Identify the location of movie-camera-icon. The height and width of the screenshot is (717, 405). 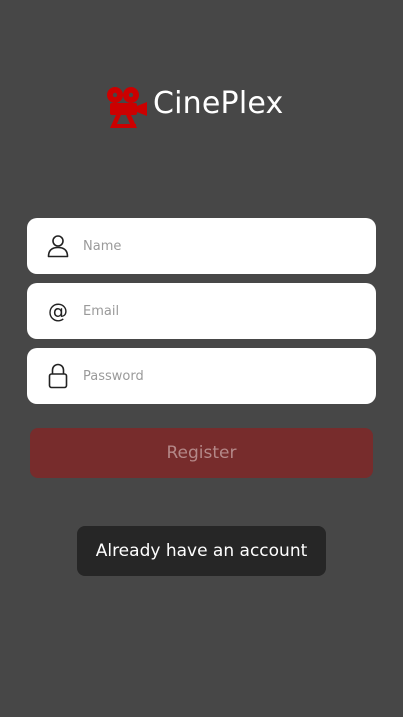
(127, 107).